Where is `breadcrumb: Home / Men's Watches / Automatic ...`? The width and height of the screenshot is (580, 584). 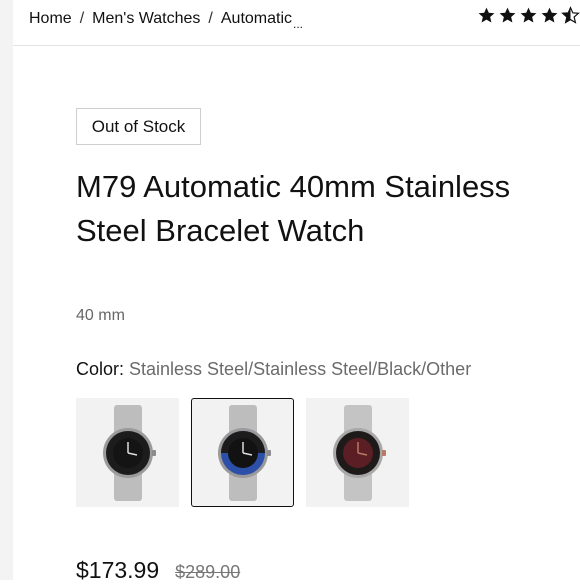
breadcrumb: Home / Men's Watches / Automatic ... is located at coordinates (166, 20).